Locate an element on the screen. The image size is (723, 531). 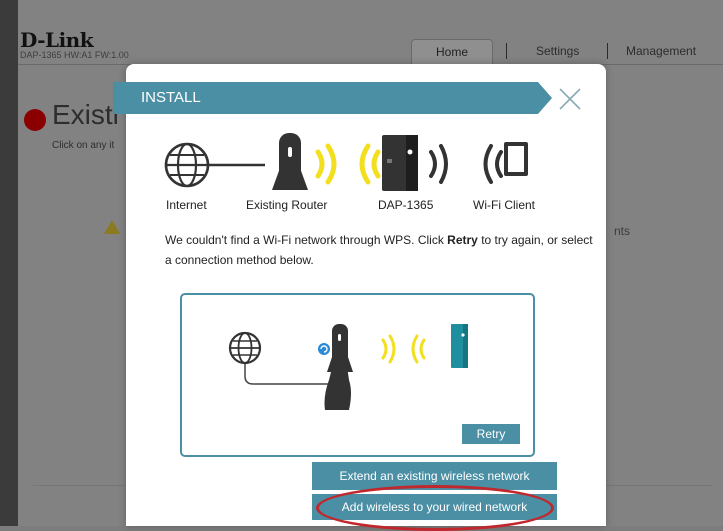
nav-settings: Settings is located at coordinates (557, 51).